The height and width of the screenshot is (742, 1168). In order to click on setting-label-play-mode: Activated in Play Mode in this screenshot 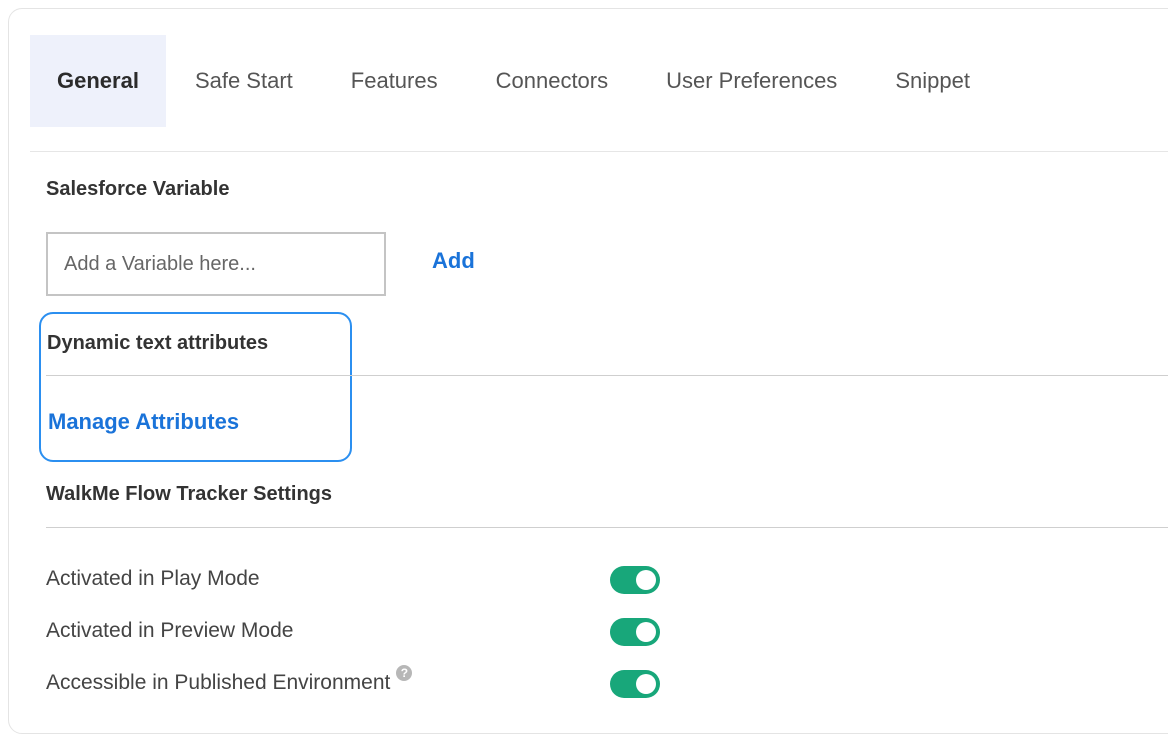, I will do `click(153, 578)`.